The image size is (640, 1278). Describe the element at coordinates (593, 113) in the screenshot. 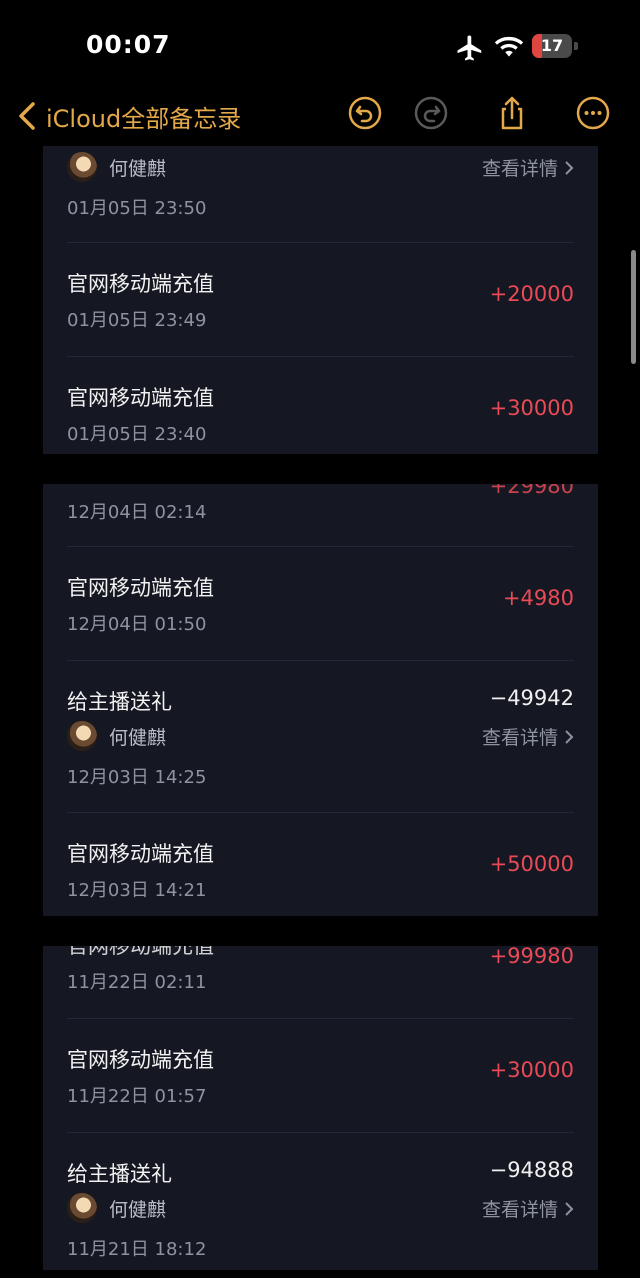

I see `more-options-icon` at that location.